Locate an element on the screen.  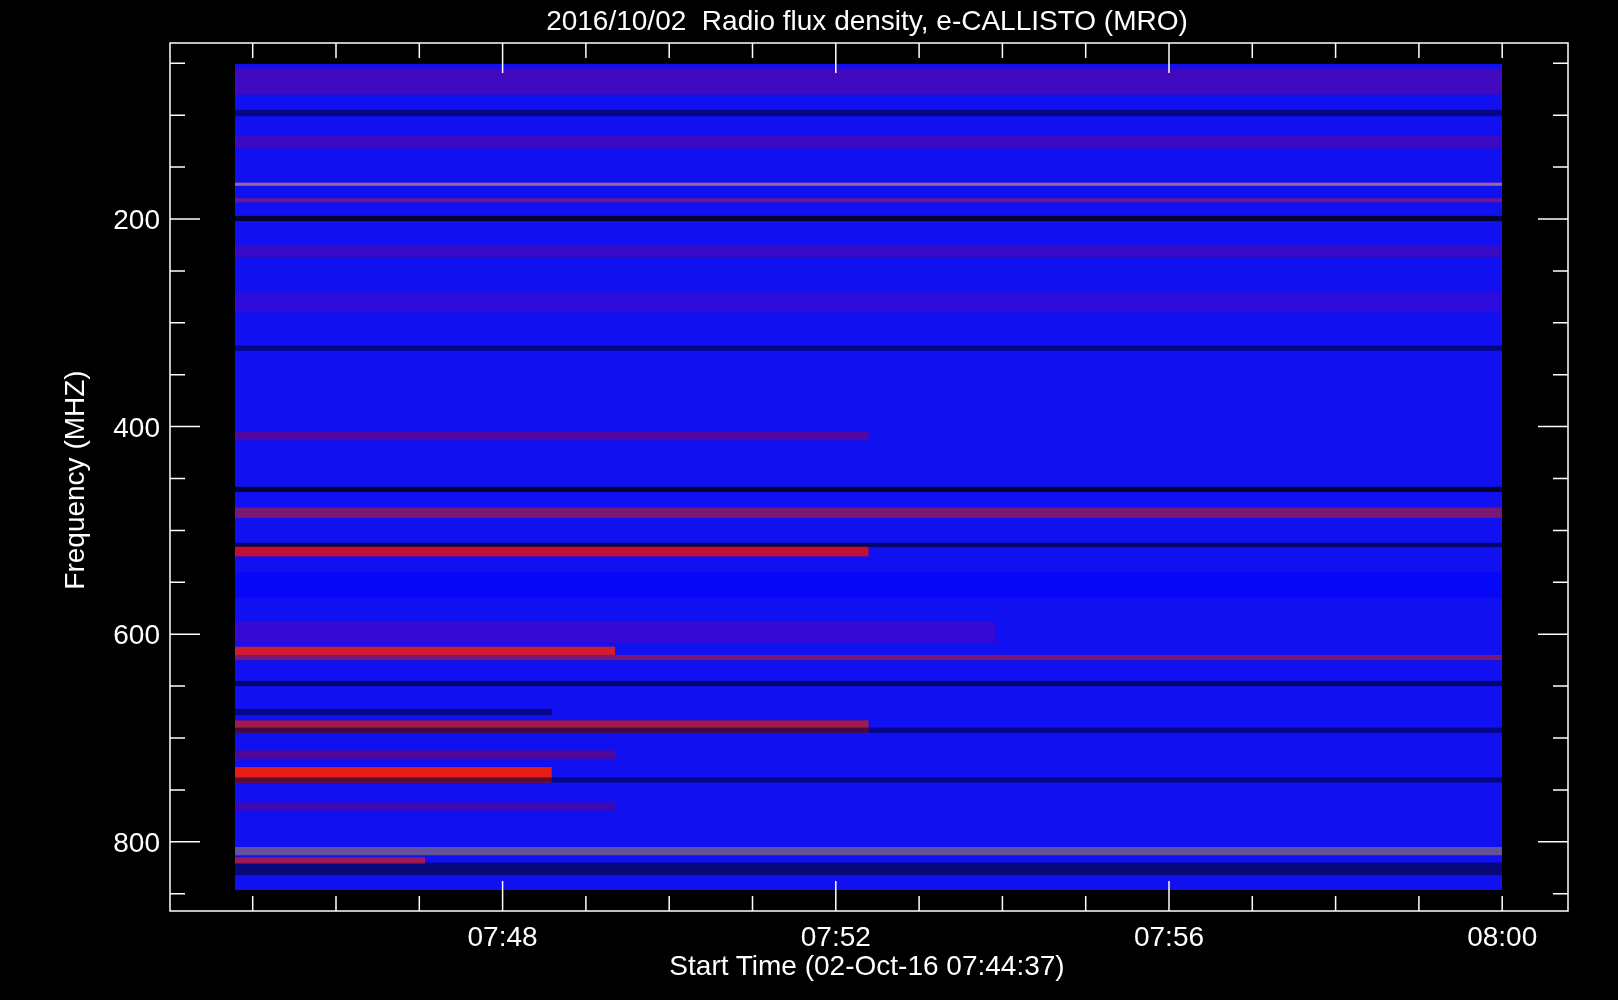
x-tick-label: 07:48 is located at coordinates (502, 936).